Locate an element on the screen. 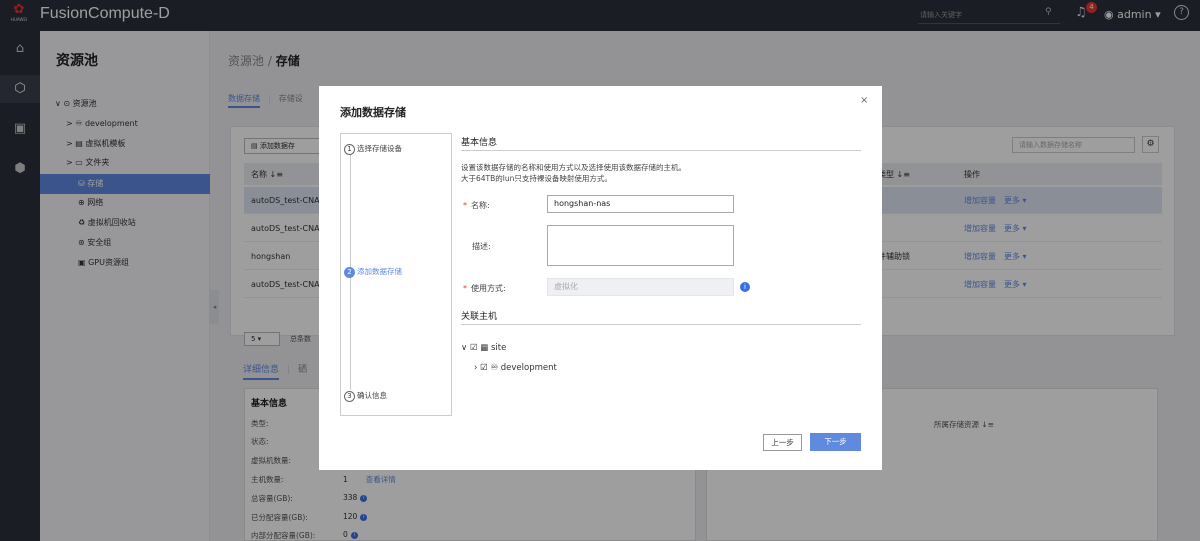  dialog-title: 添加数据存储 is located at coordinates (373, 112).